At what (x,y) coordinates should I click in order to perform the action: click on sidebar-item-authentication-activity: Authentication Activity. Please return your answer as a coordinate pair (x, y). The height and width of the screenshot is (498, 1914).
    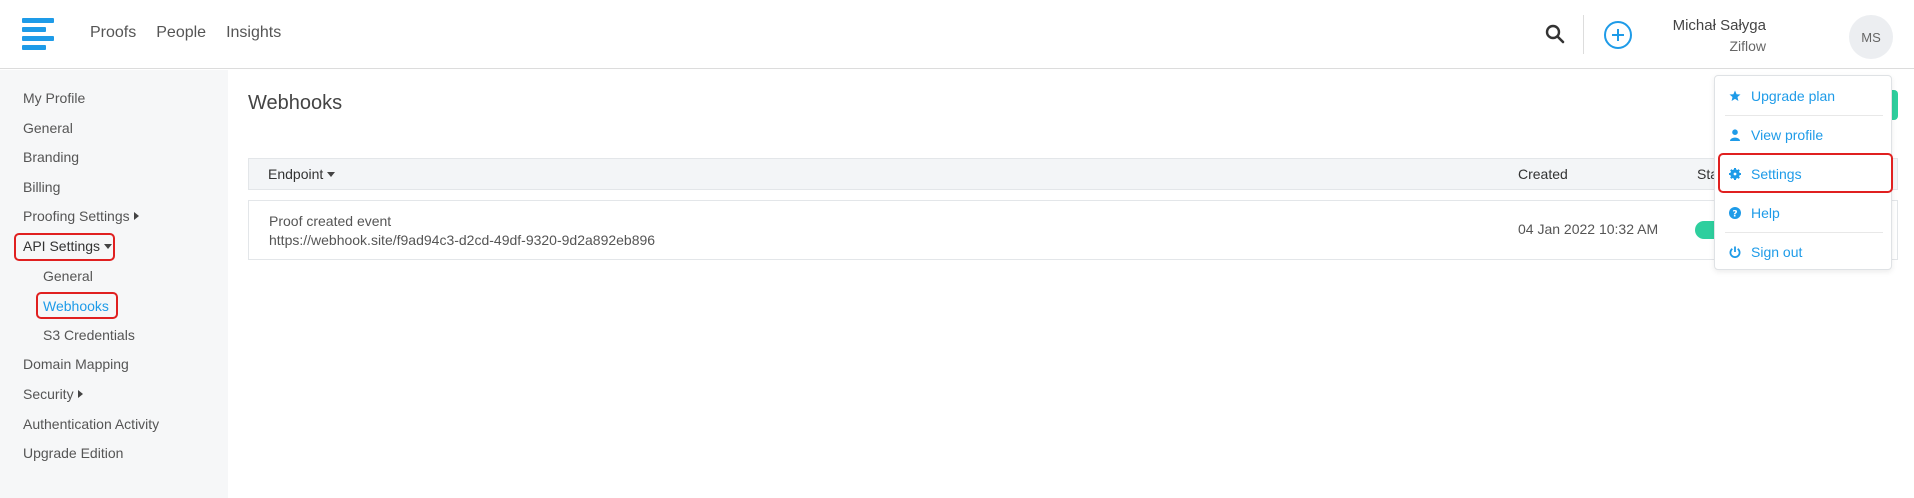
    Looking at the image, I should click on (91, 424).